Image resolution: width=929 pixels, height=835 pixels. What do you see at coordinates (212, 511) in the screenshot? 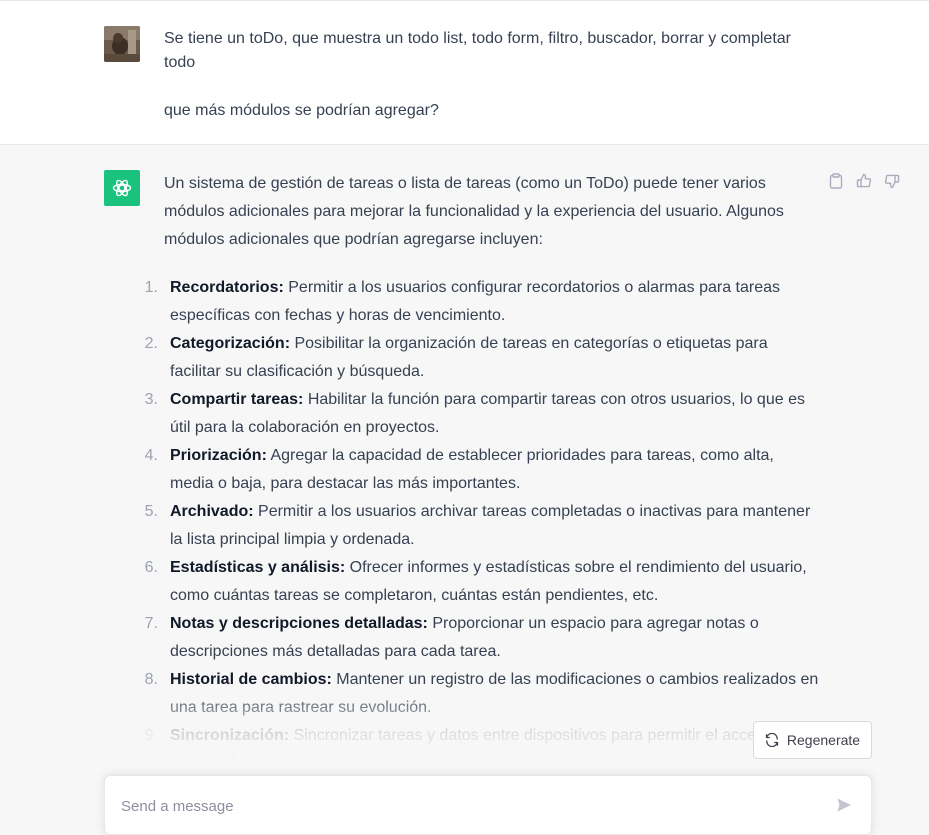
I see `list-item-title: Archivado:` at bounding box center [212, 511].